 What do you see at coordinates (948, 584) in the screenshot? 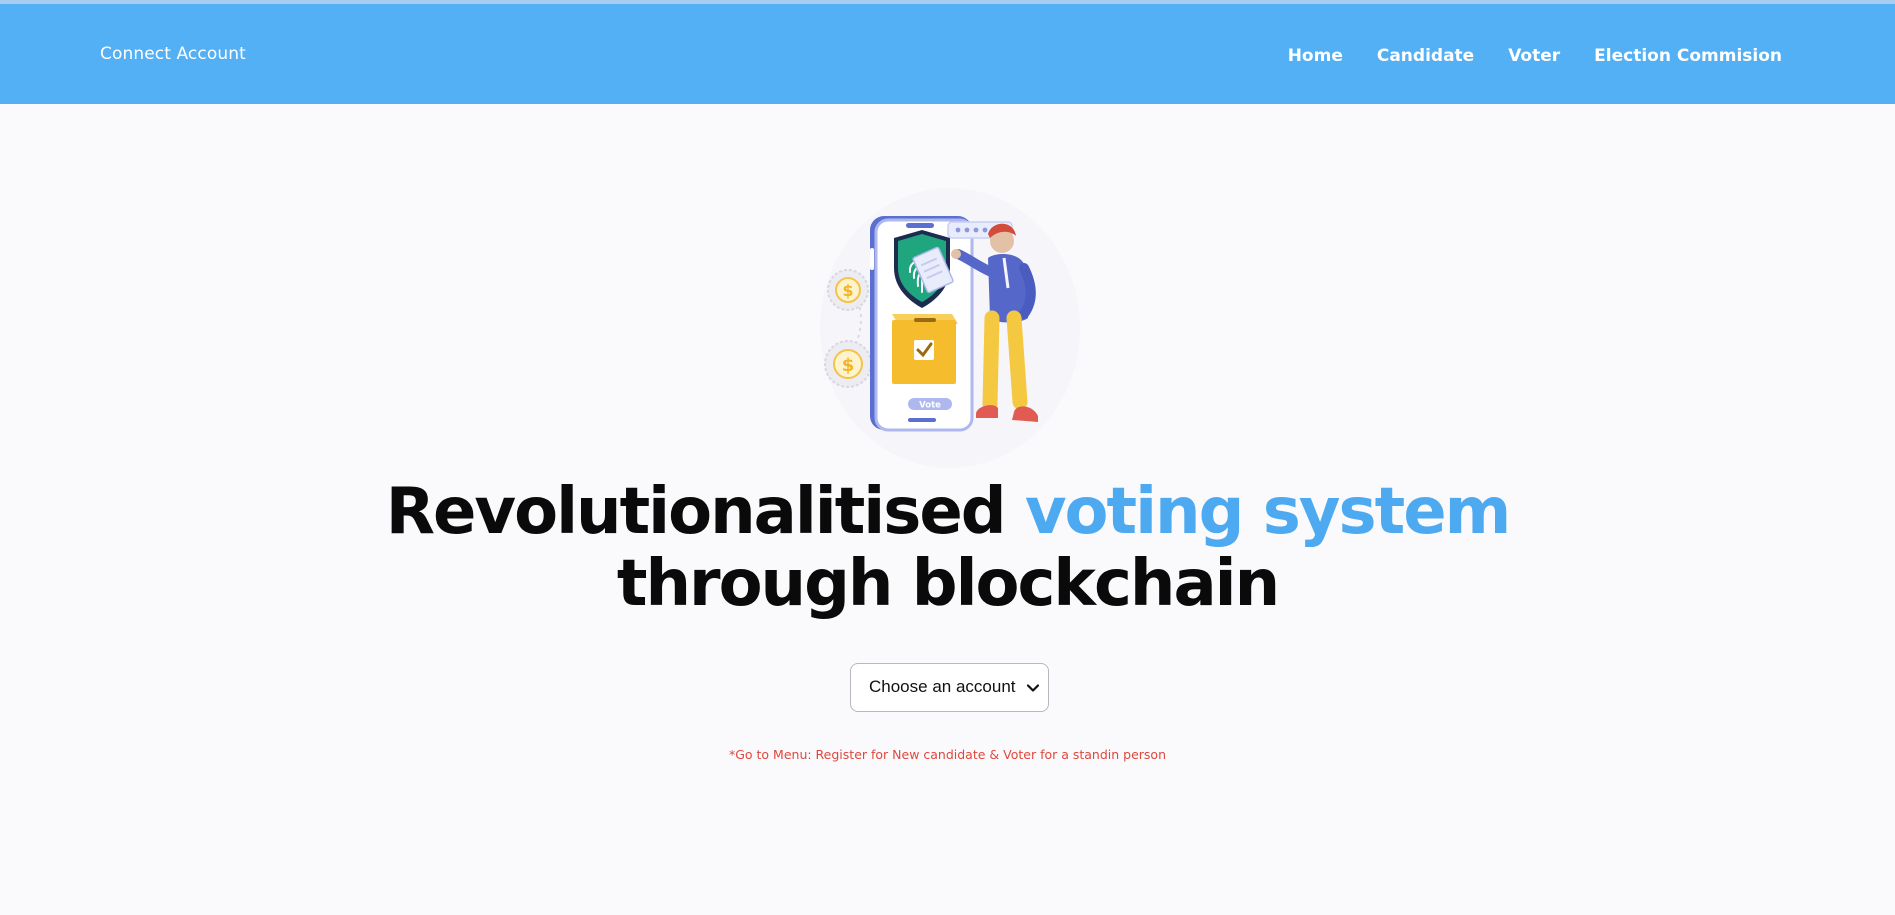
I see `headline-part2: through blockchain` at bounding box center [948, 584].